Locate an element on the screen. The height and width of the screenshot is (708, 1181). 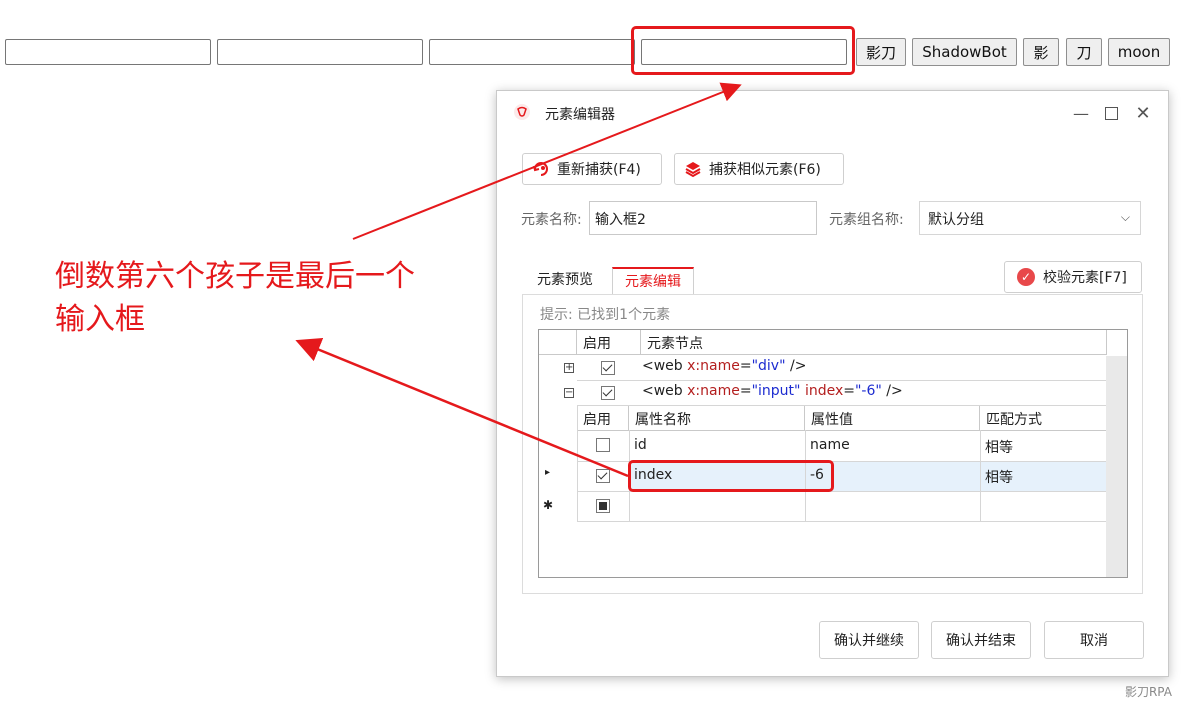
button-moon: moon is located at coordinates (1139, 52).